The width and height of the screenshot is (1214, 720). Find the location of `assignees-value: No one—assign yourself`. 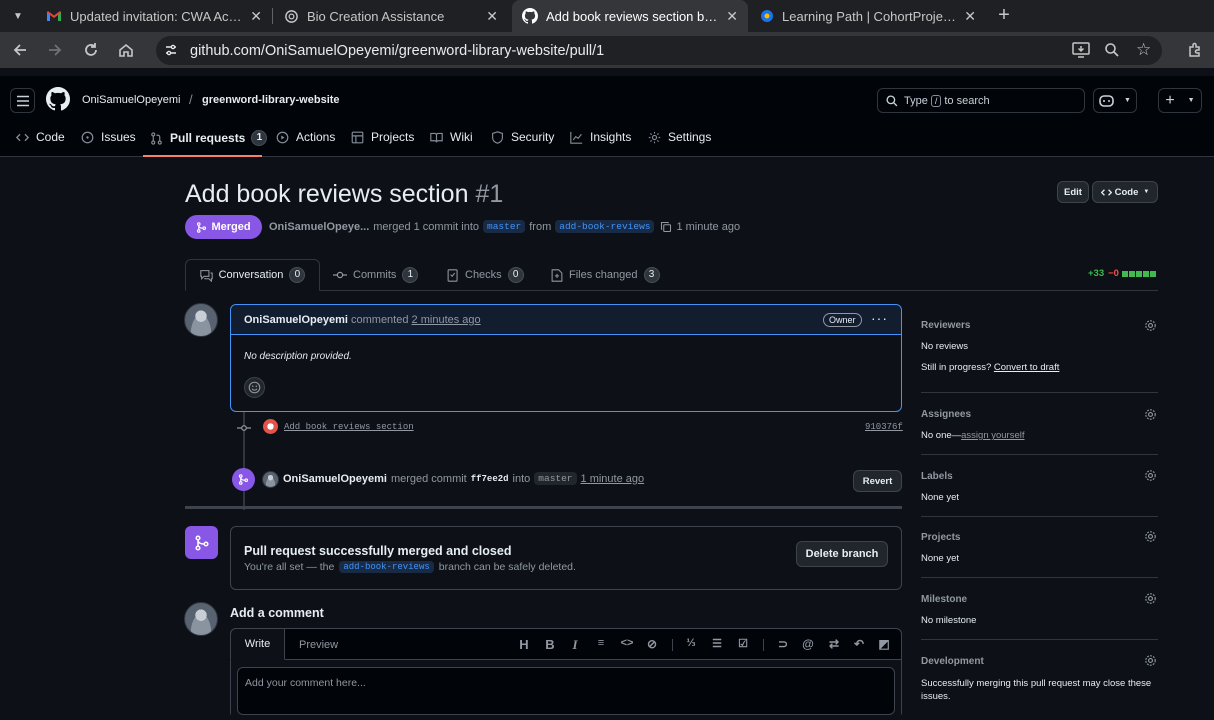

assignees-value: No one—assign yourself is located at coordinates (973, 435).